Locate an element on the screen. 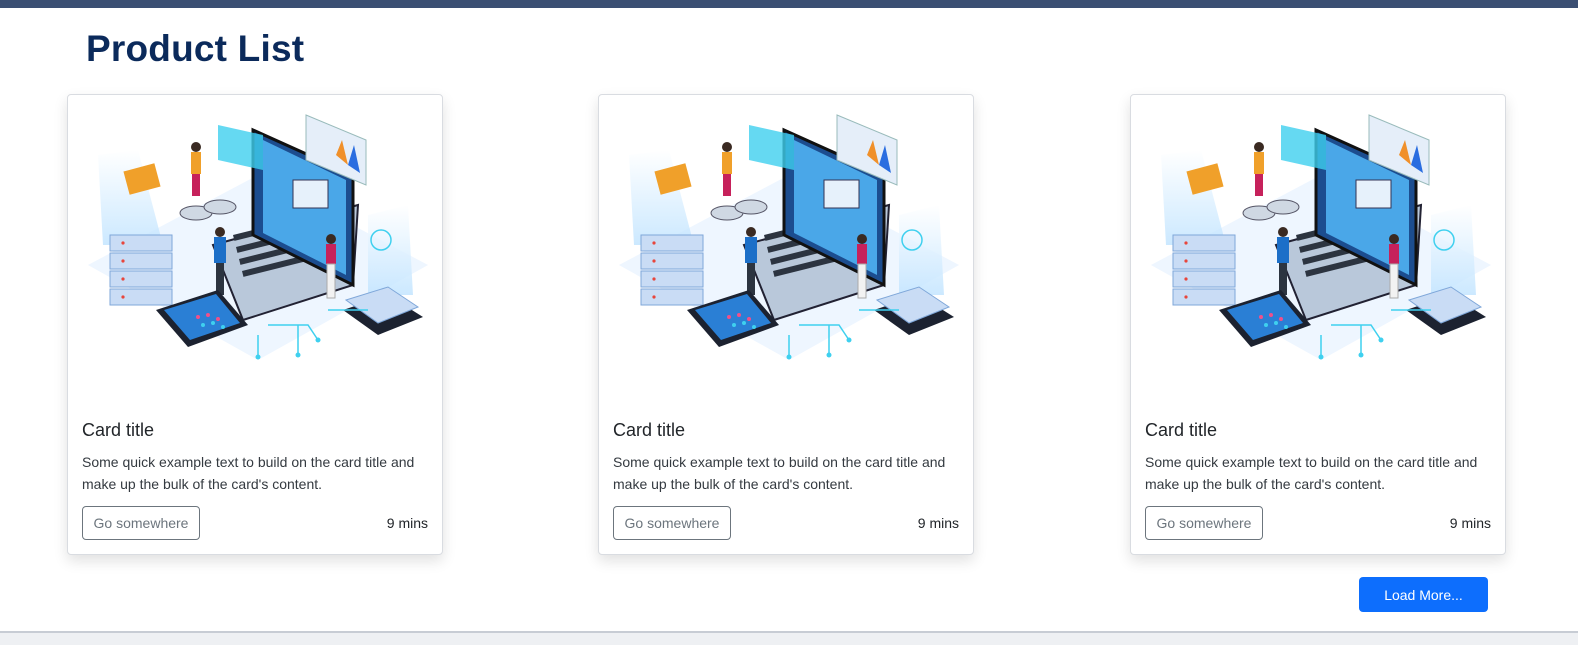 The height and width of the screenshot is (645, 1578). page-title: Product List is located at coordinates (195, 48).